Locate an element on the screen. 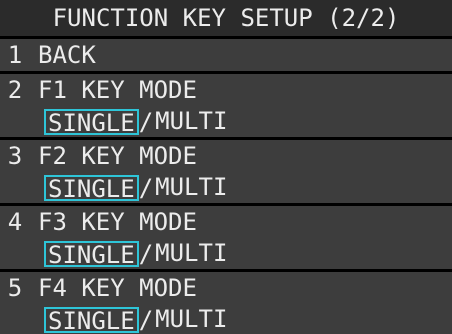 The image size is (452, 334). menu-item-label: BACK is located at coordinates (67, 55).